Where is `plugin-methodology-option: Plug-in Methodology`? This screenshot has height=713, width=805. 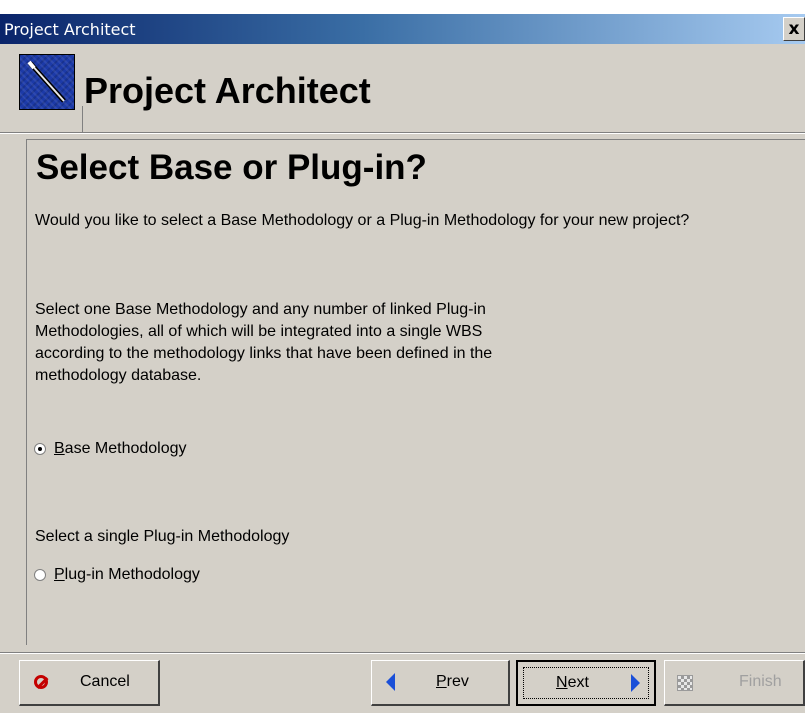 plugin-methodology-option: Plug-in Methodology is located at coordinates (117, 575).